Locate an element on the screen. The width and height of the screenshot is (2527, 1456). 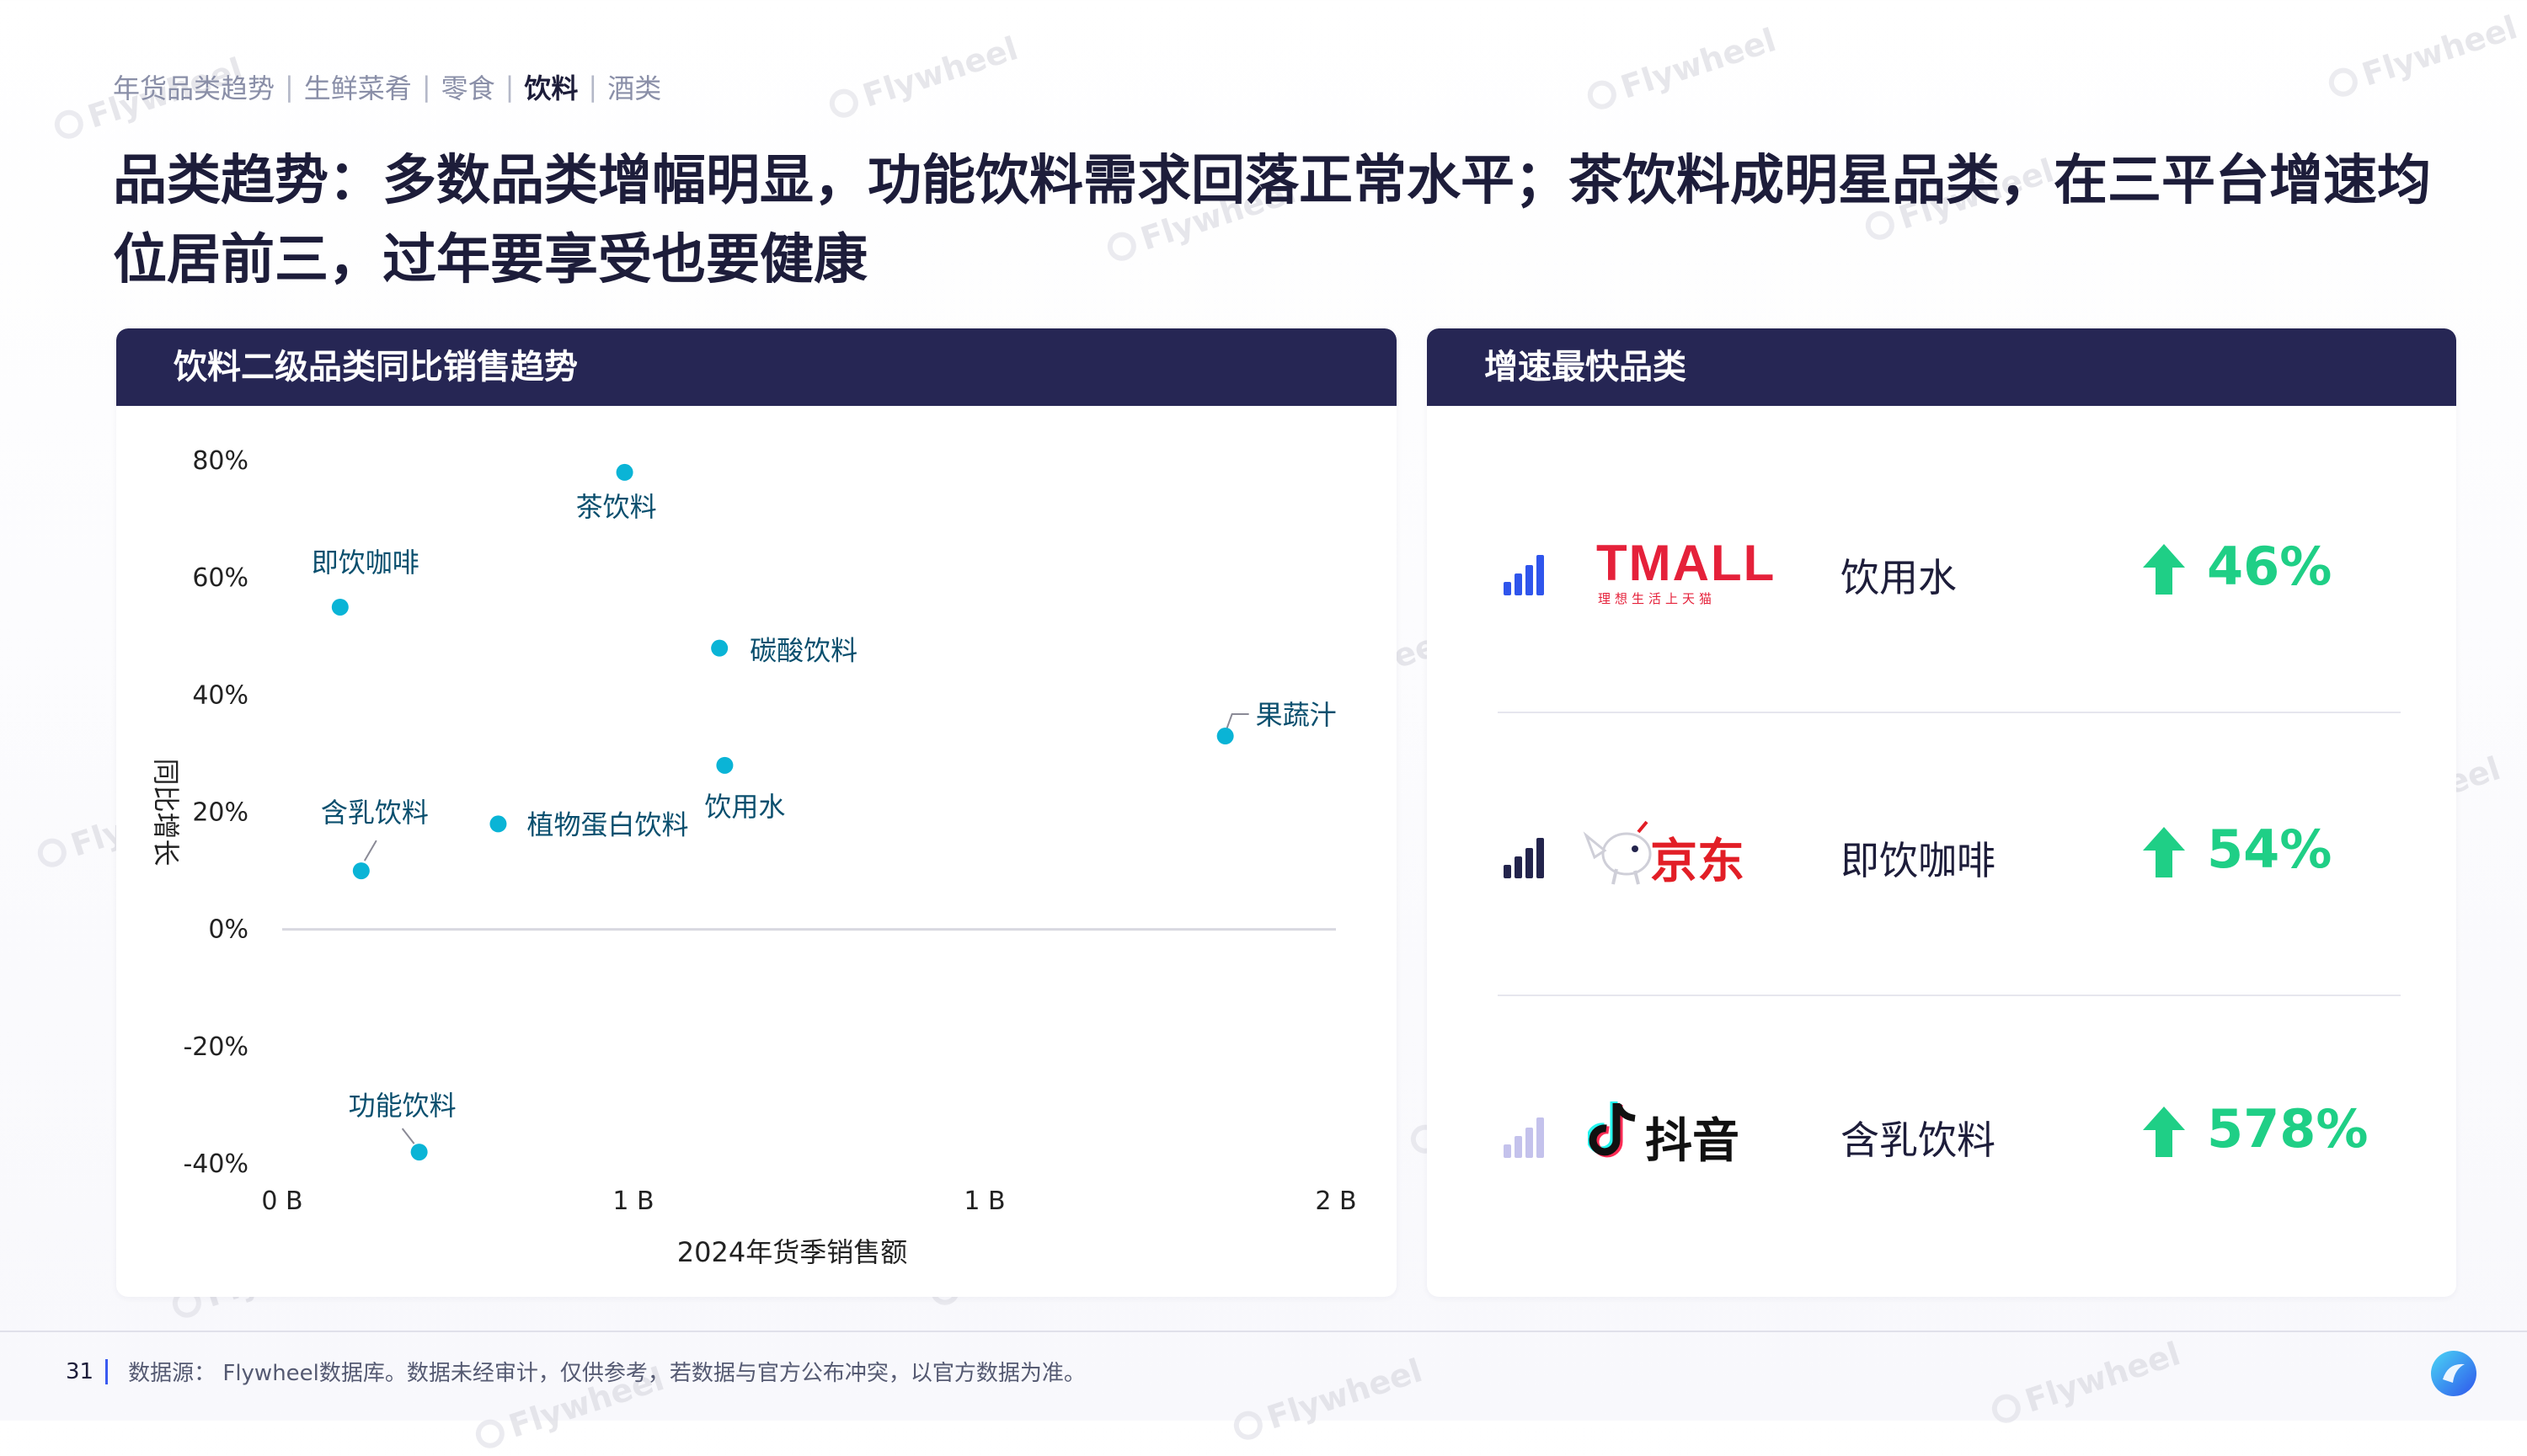
x-axis-label: 2024年货季销售额 is located at coordinates (792, 1252).